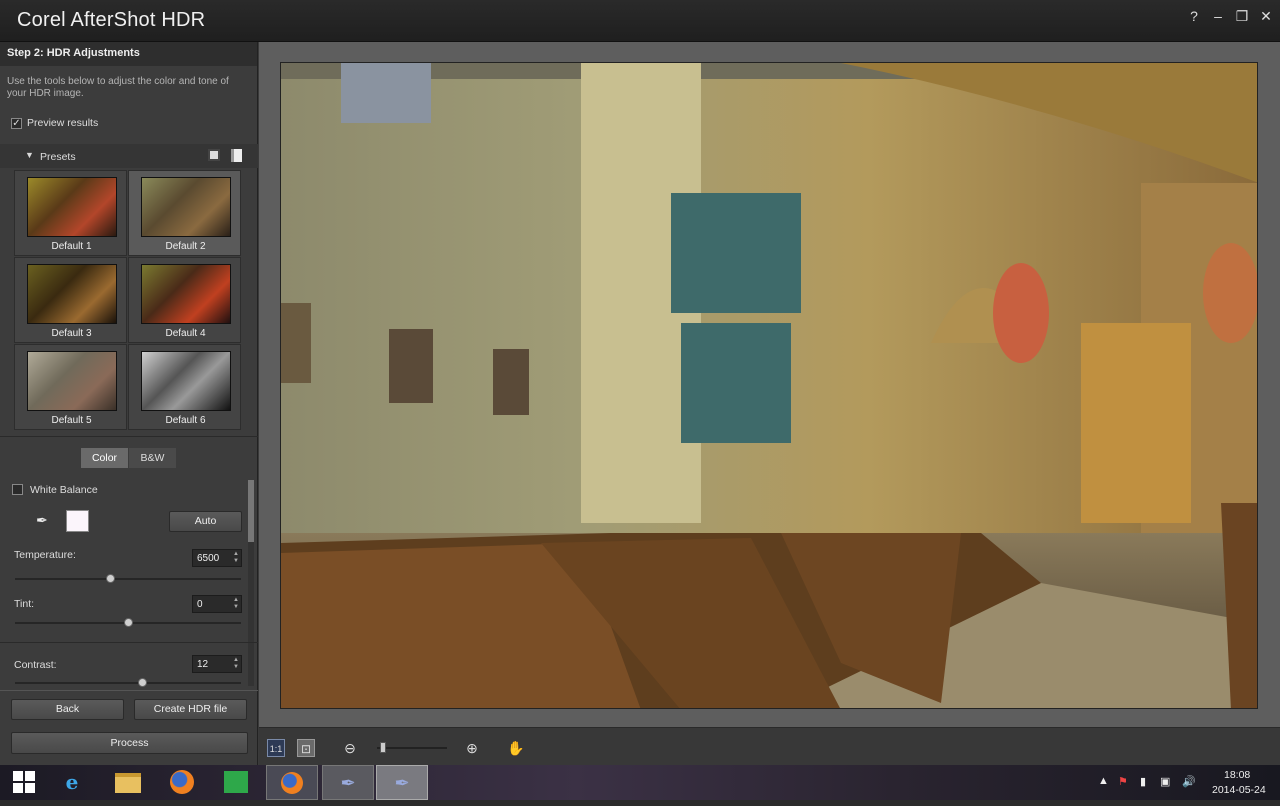 The height and width of the screenshot is (806, 1280). Describe the element at coordinates (63, 123) in the screenshot. I see `preview-results-label: Preview results` at that location.